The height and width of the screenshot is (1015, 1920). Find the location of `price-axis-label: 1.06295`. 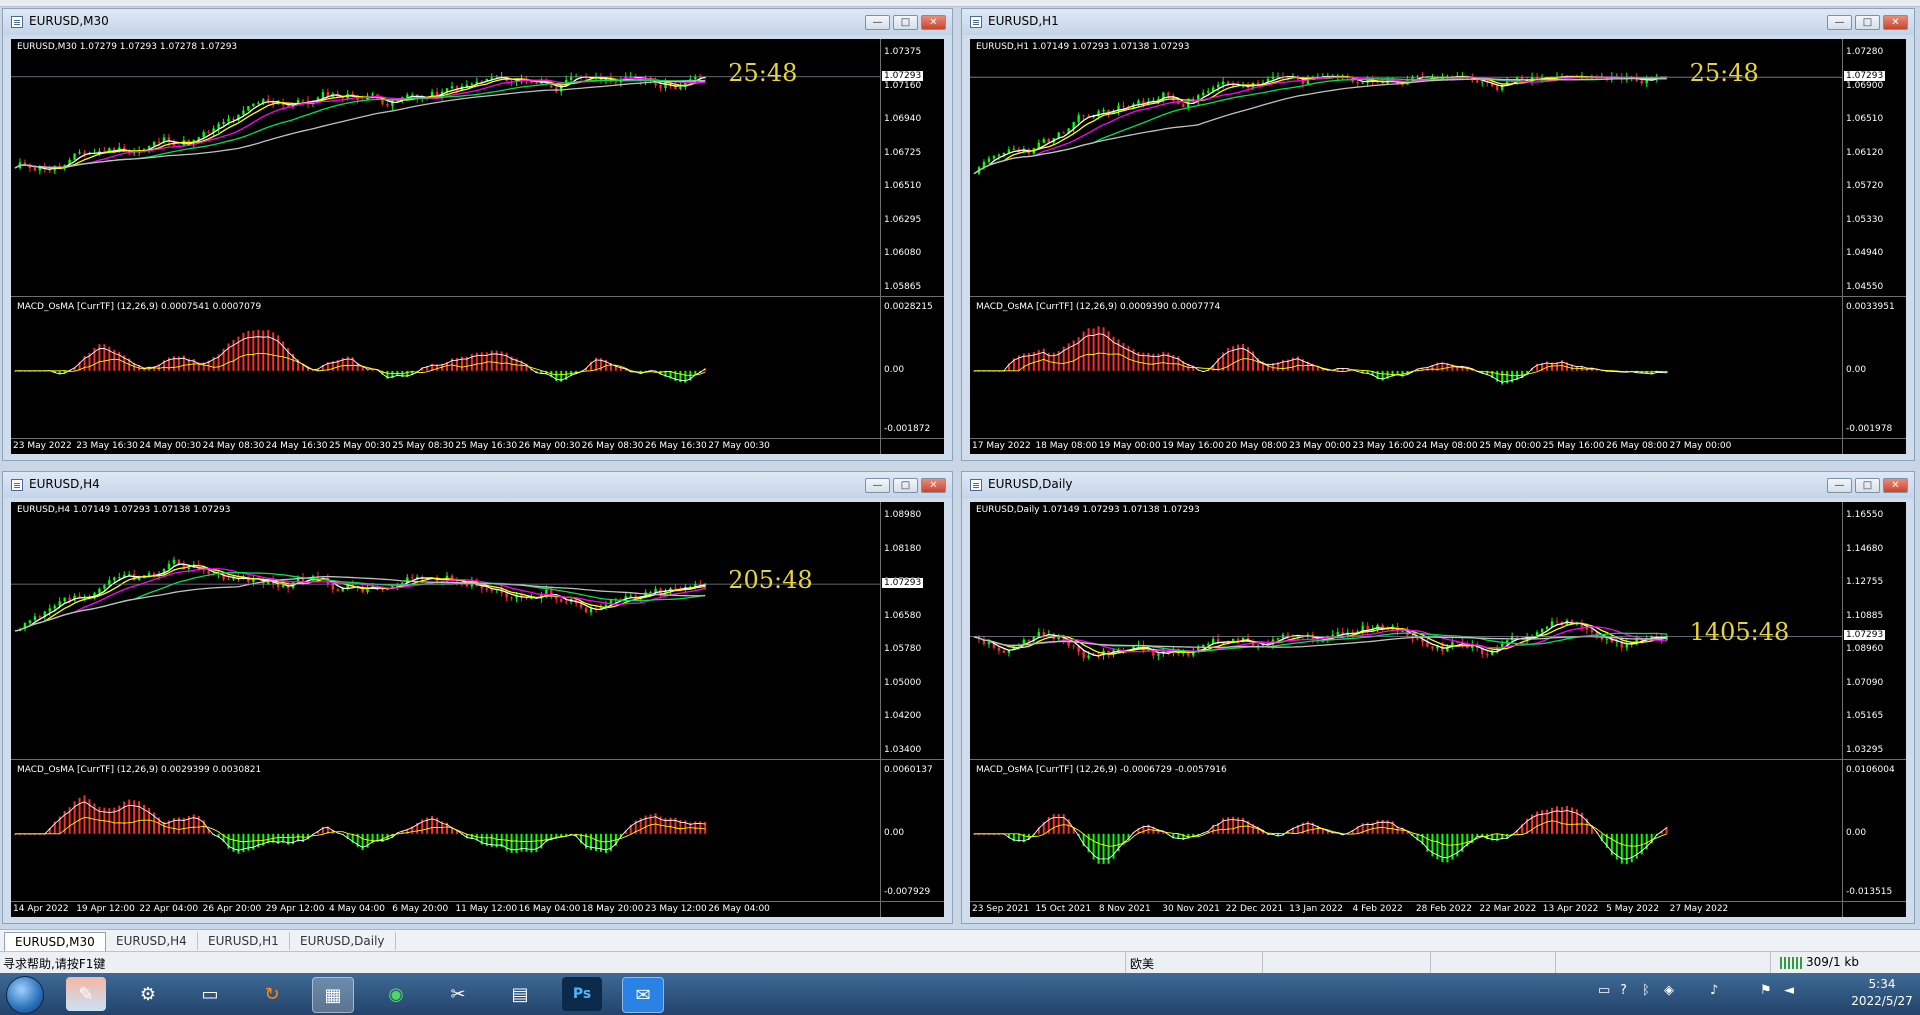

price-axis-label: 1.06295 is located at coordinates (903, 219).